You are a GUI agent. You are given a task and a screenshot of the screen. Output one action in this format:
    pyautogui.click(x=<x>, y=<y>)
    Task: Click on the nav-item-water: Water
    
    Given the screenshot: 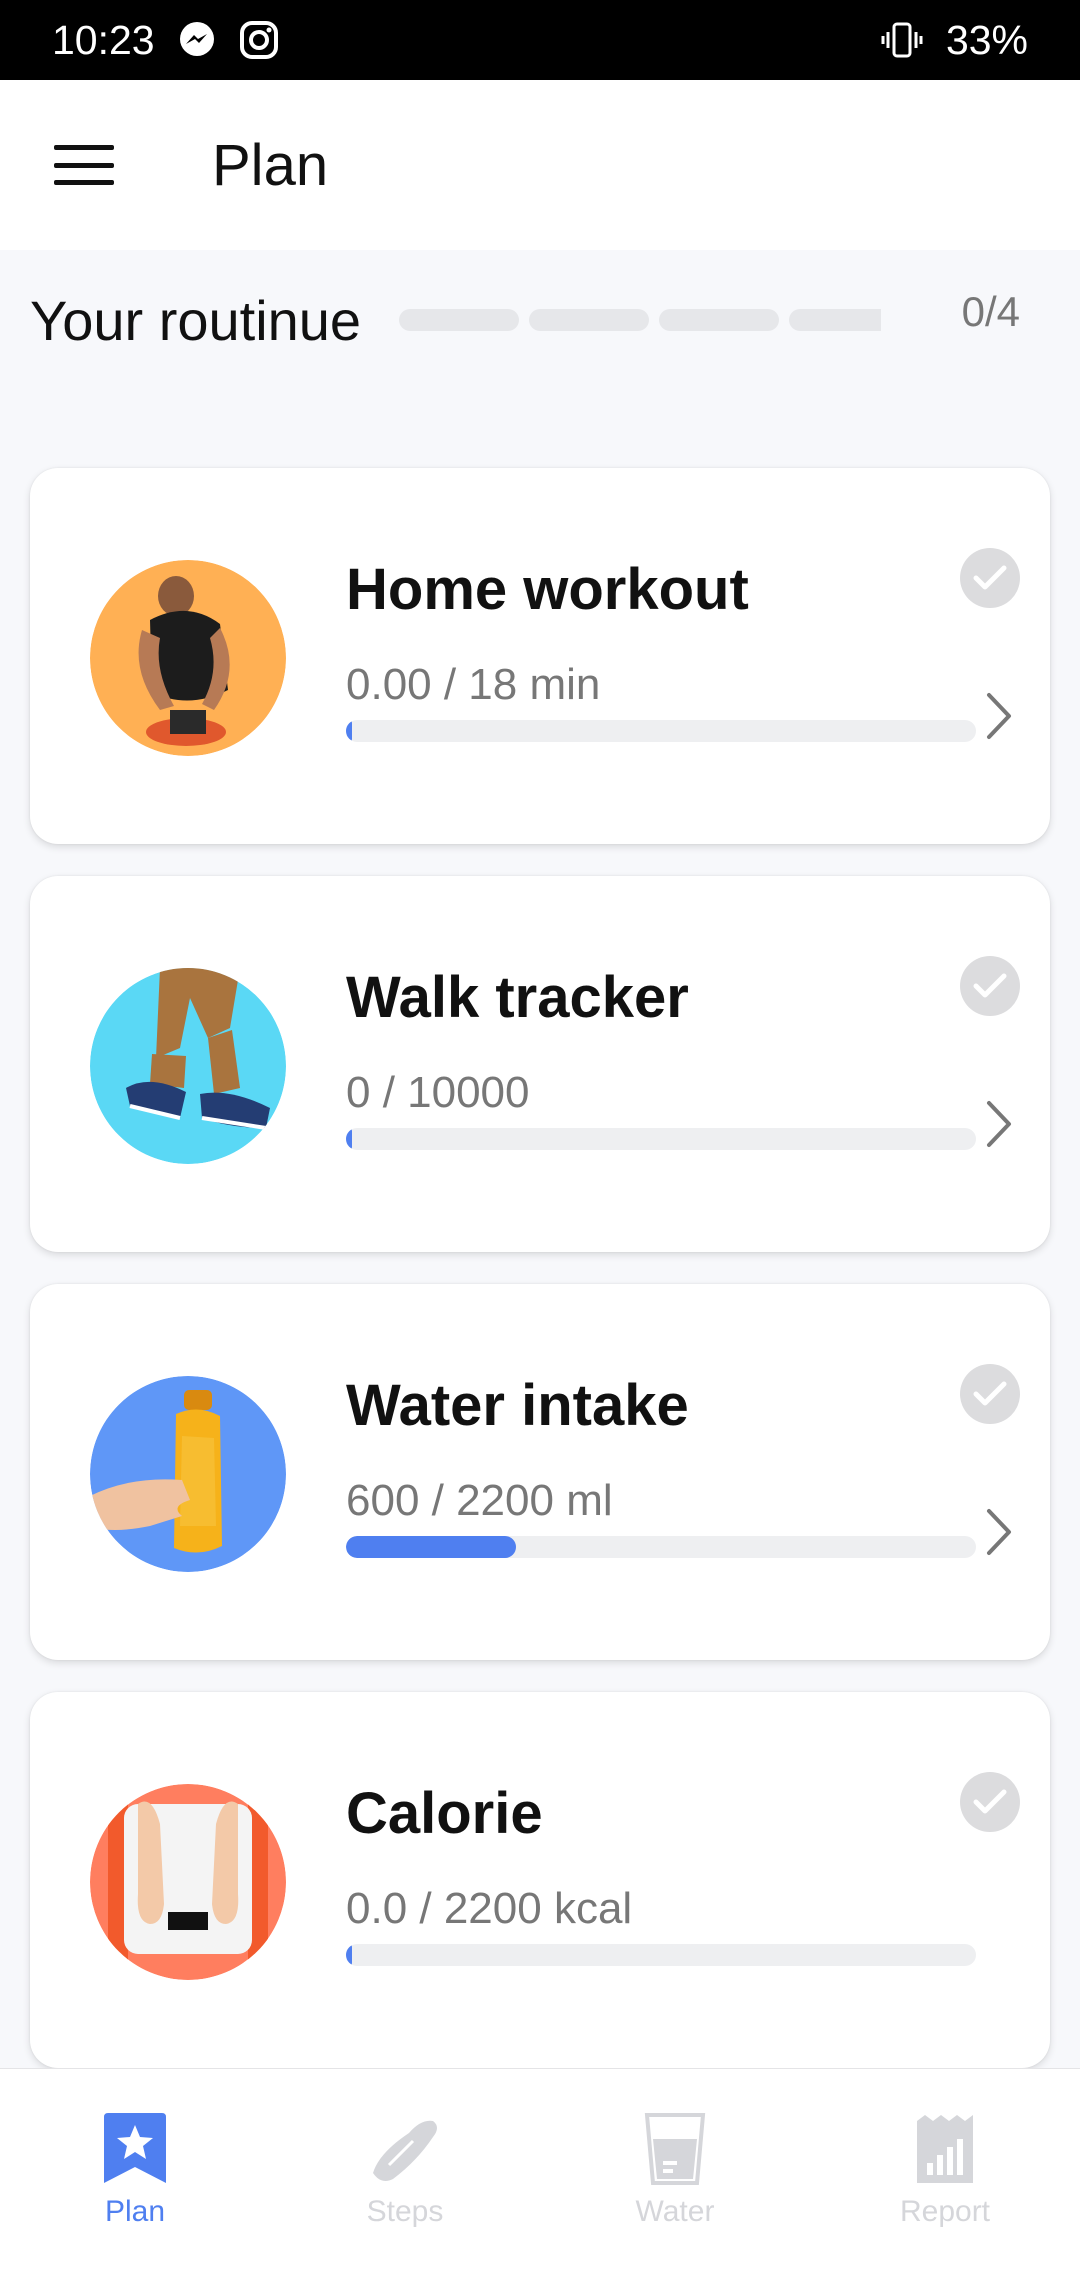 What is the action you would take?
    pyautogui.click(x=675, y=2174)
    